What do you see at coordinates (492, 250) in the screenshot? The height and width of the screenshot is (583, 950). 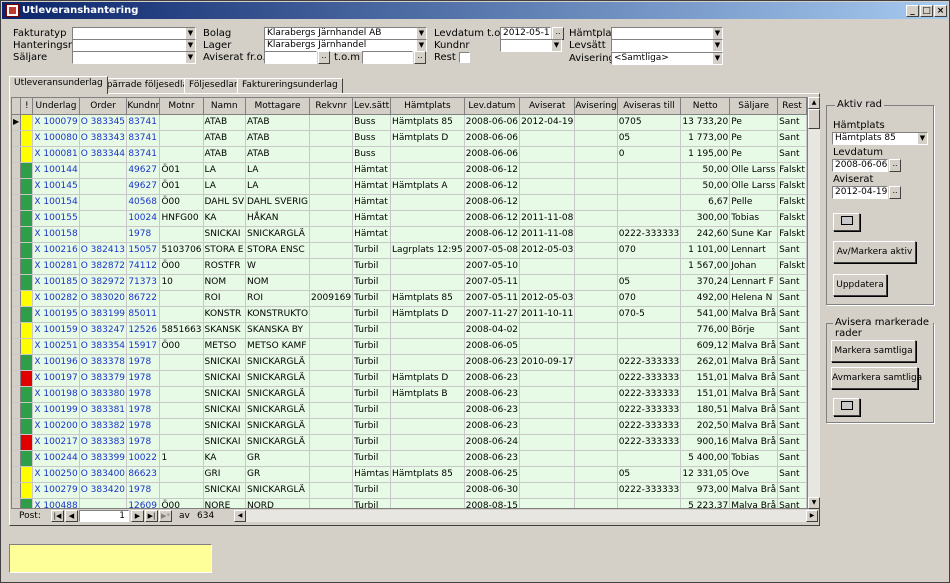 I see `cell-ld: 2007-05-08` at bounding box center [492, 250].